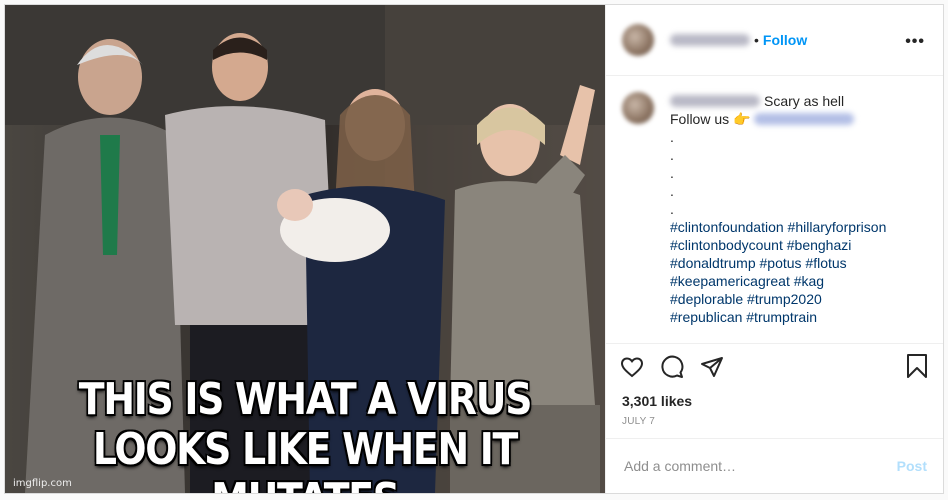 Image resolution: width=948 pixels, height=500 pixels. I want to click on caption-text: Scary as hell, so click(804, 101).